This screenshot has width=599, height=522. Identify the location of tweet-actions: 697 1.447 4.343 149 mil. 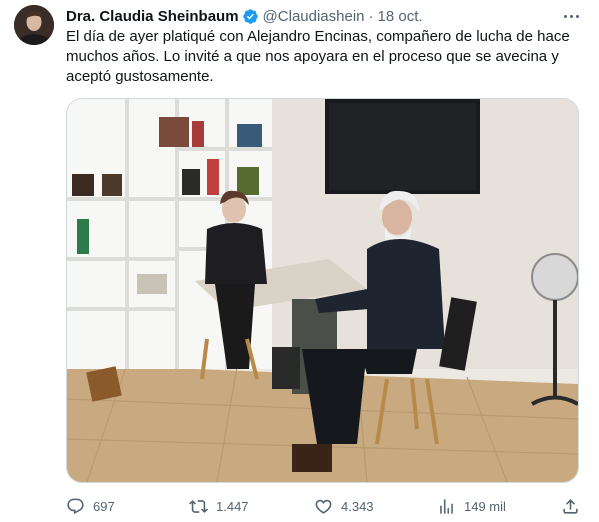
(324, 506).